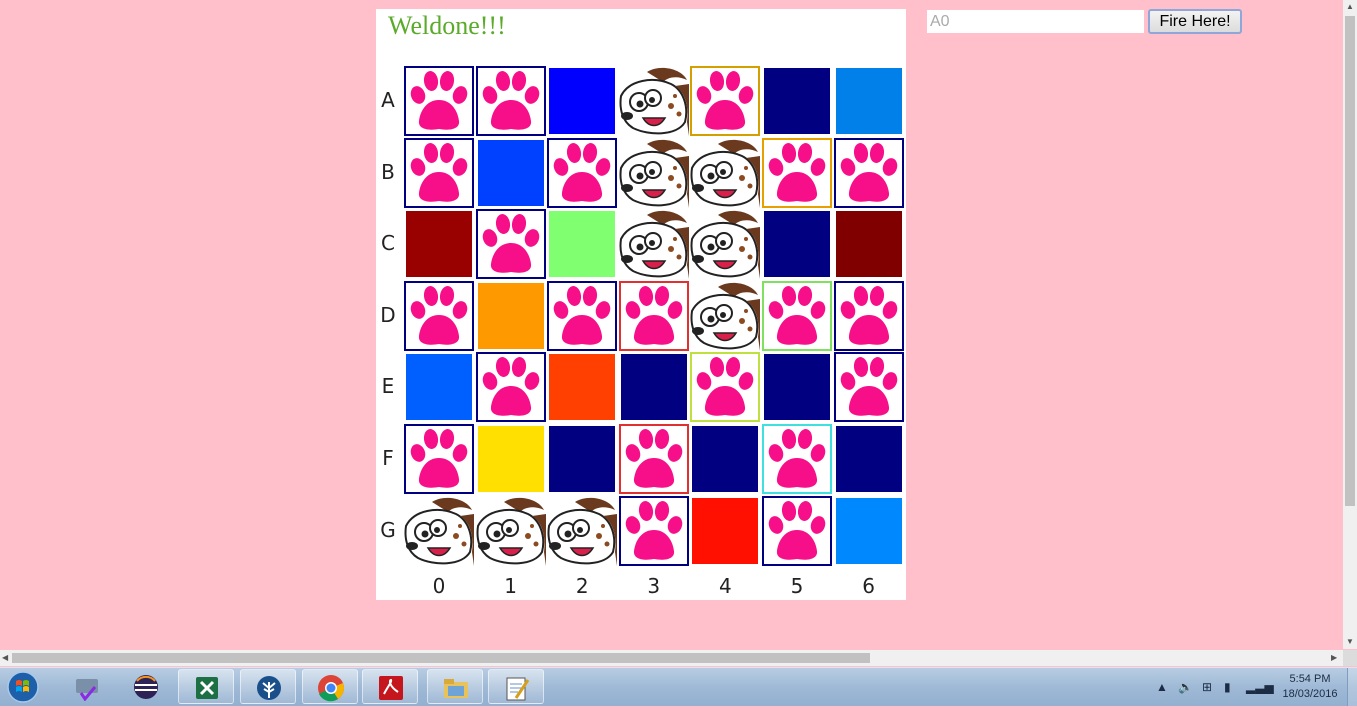 Image resolution: width=1357 pixels, height=709 pixels. I want to click on grid-cell-g6, so click(868, 530).